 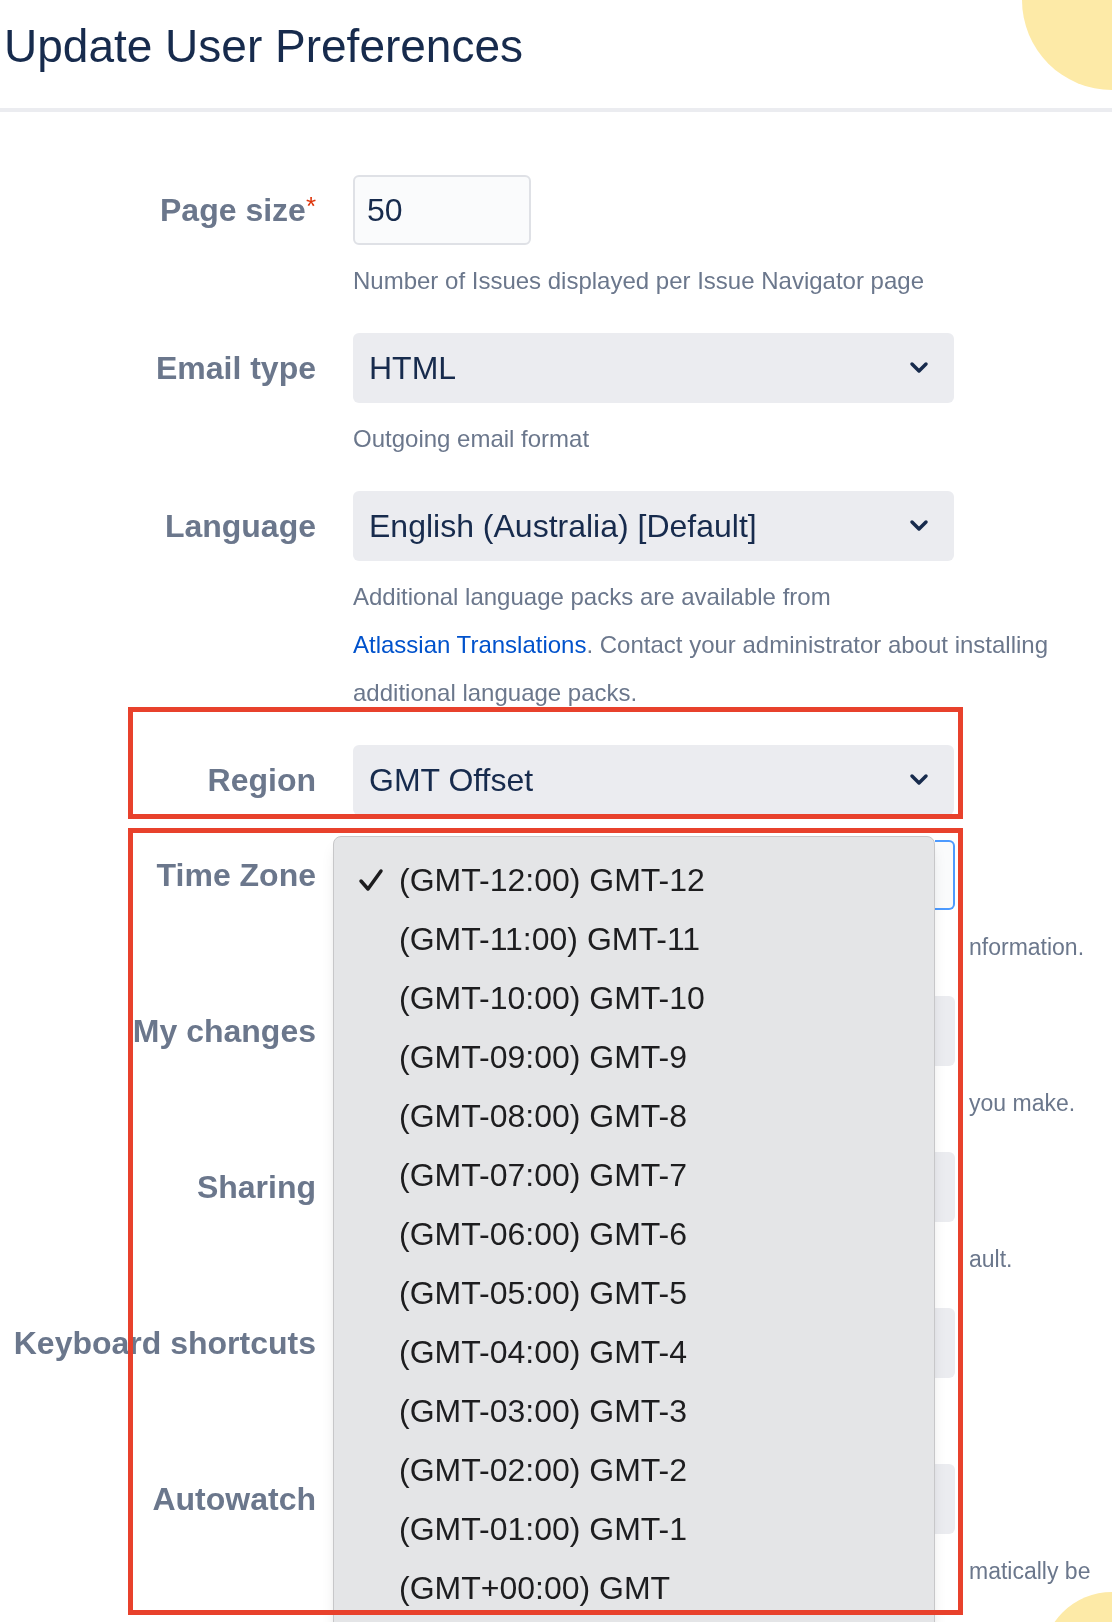 What do you see at coordinates (1027, 947) in the screenshot?
I see `field-hint: nformation.` at bounding box center [1027, 947].